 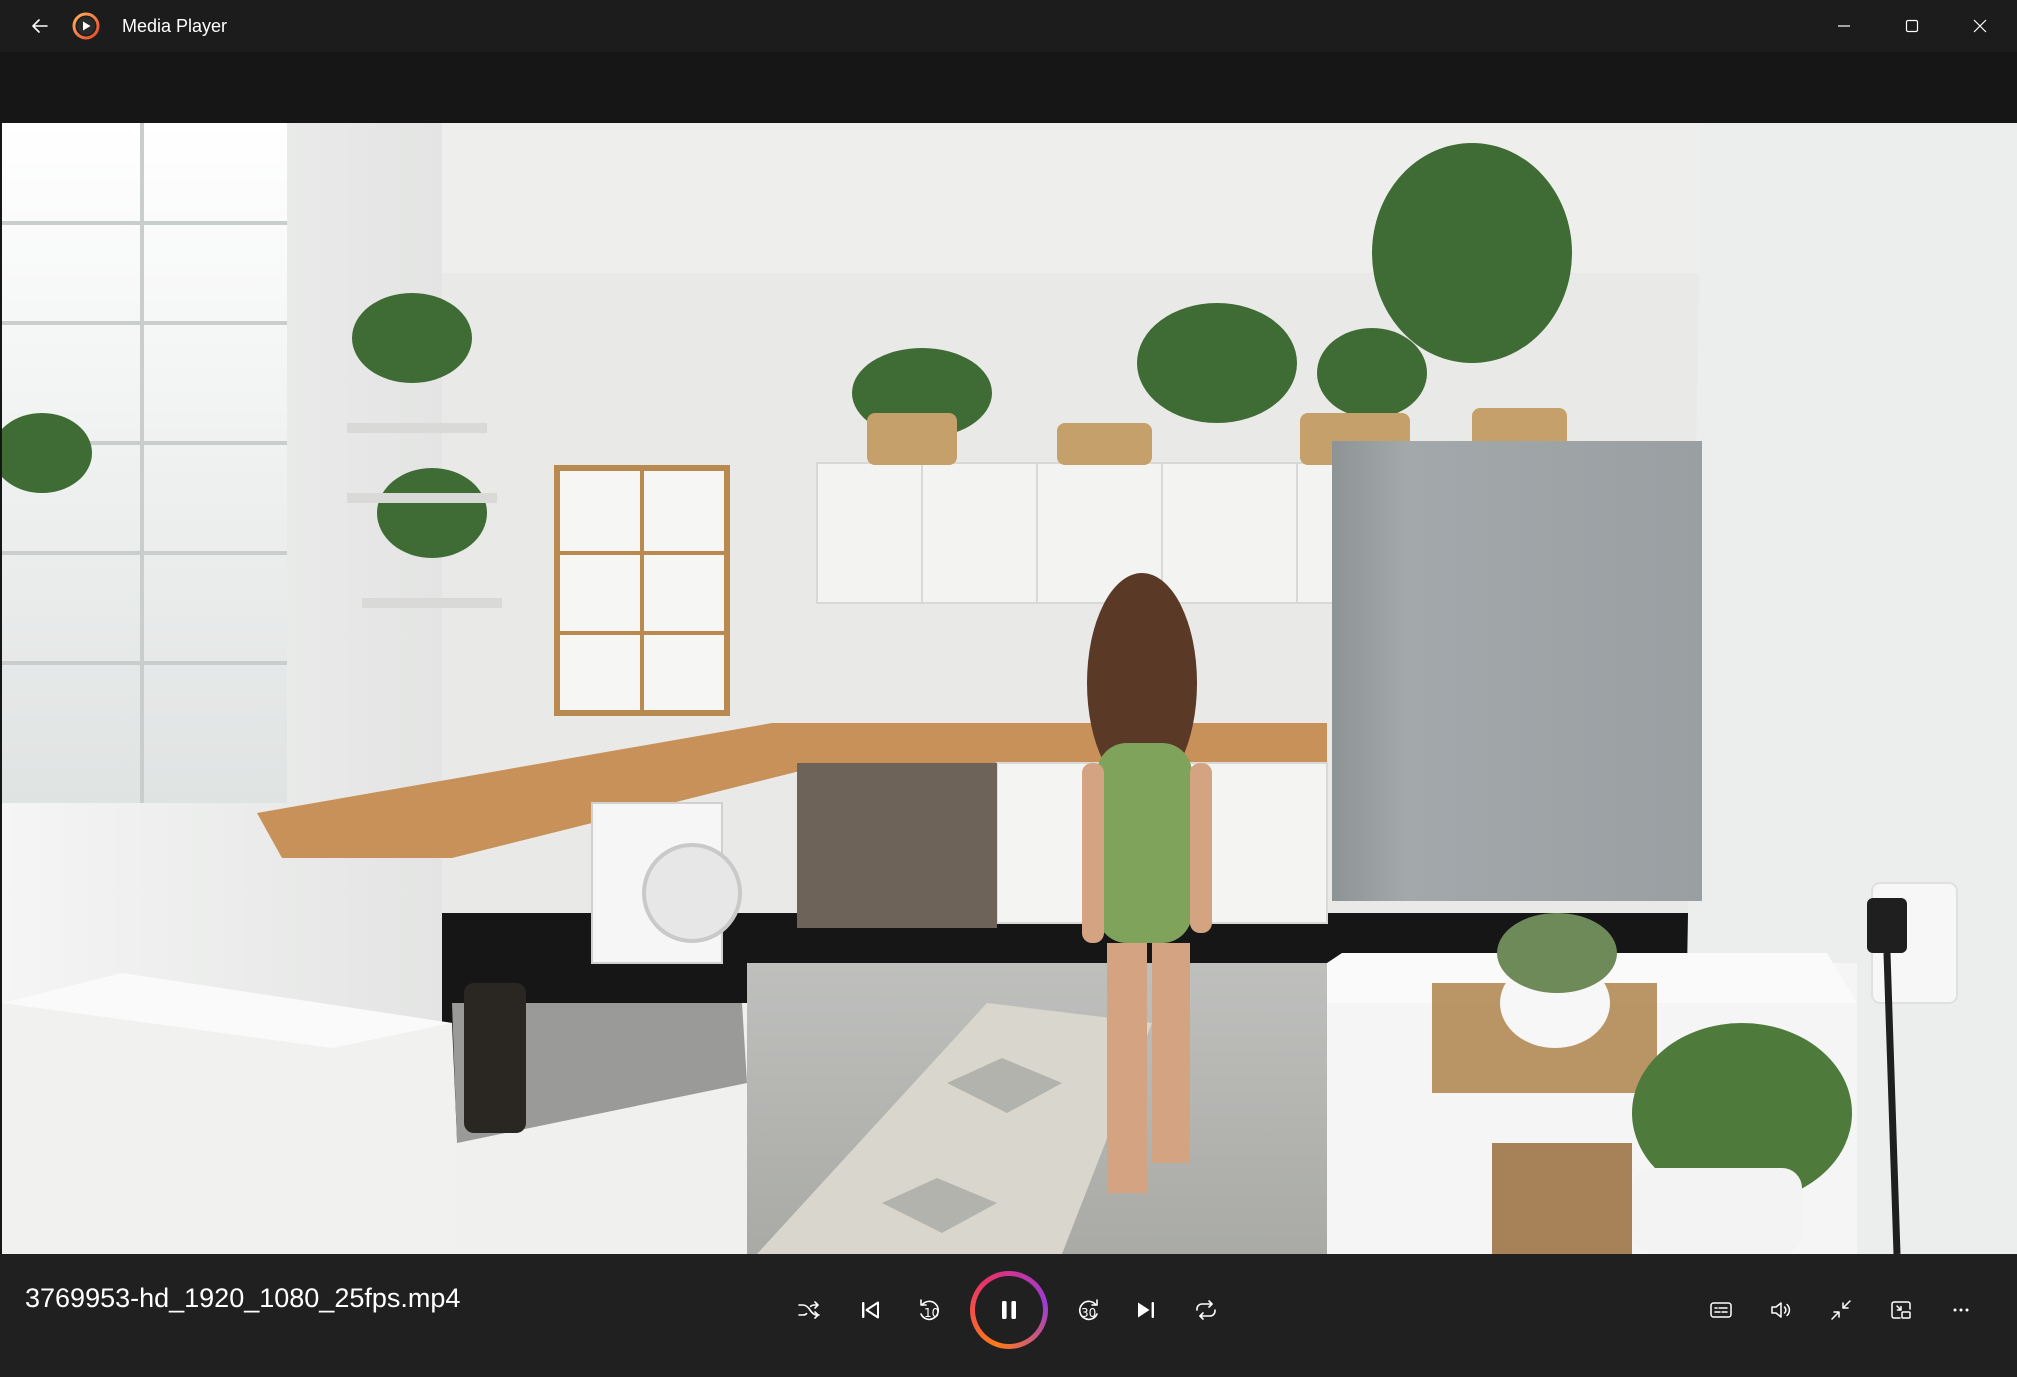 I want to click on previous-button, so click(x=870, y=1310).